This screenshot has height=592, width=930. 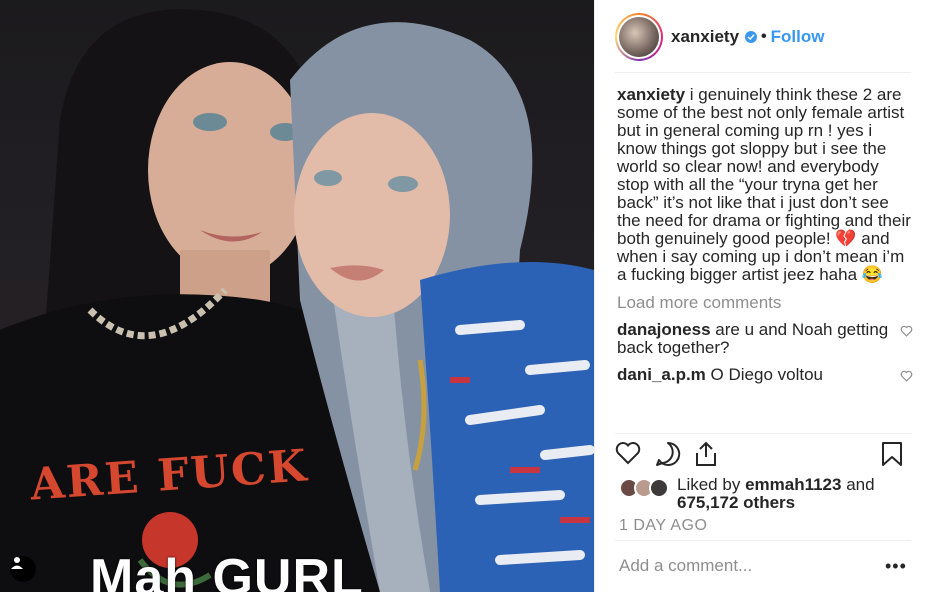 I want to click on avatar-inner, so click(x=639, y=36).